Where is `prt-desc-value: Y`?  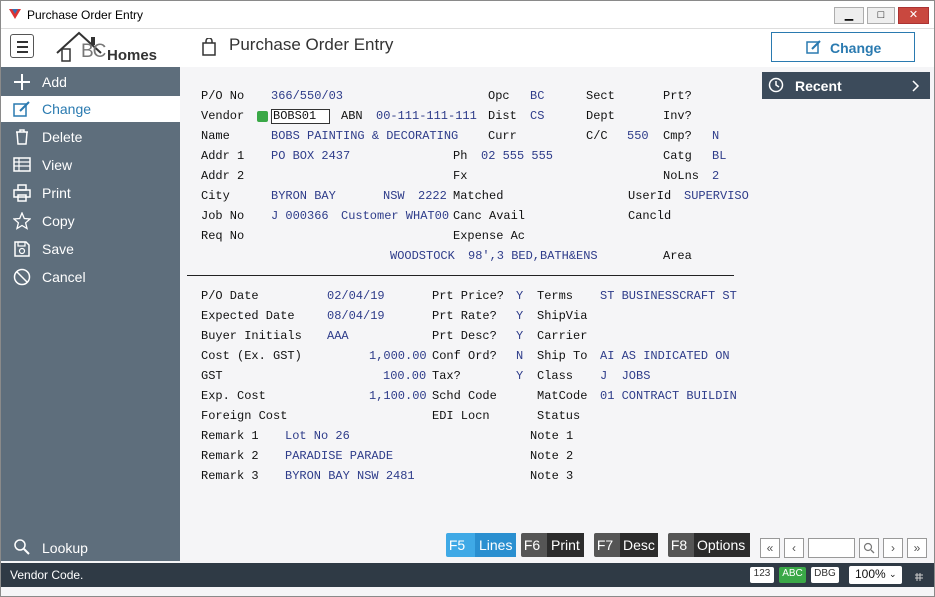
prt-desc-value: Y is located at coordinates (519, 336).